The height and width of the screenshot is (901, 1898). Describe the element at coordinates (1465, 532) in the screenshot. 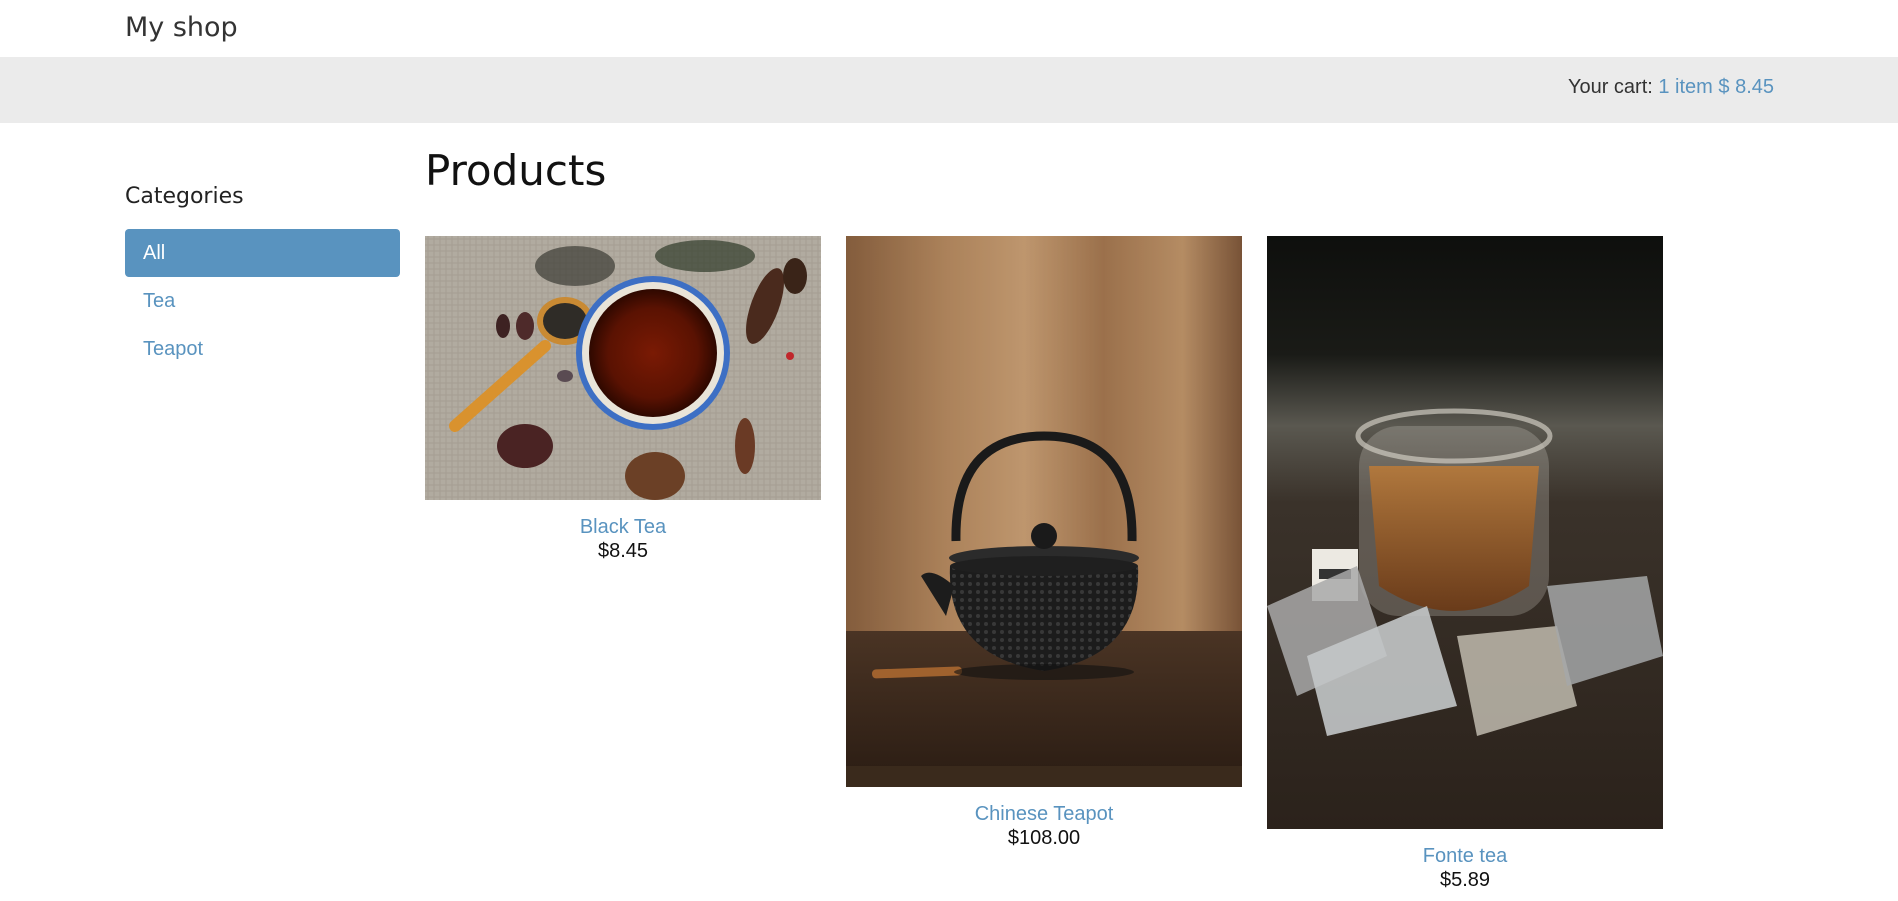

I see `fonte-tea-image` at that location.